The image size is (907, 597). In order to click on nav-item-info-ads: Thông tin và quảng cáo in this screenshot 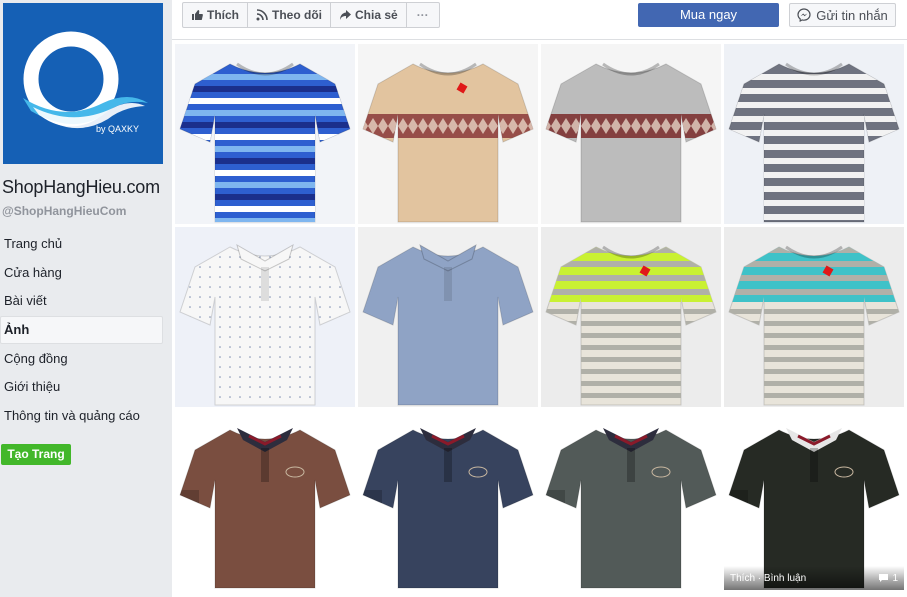, I will do `click(81, 416)`.